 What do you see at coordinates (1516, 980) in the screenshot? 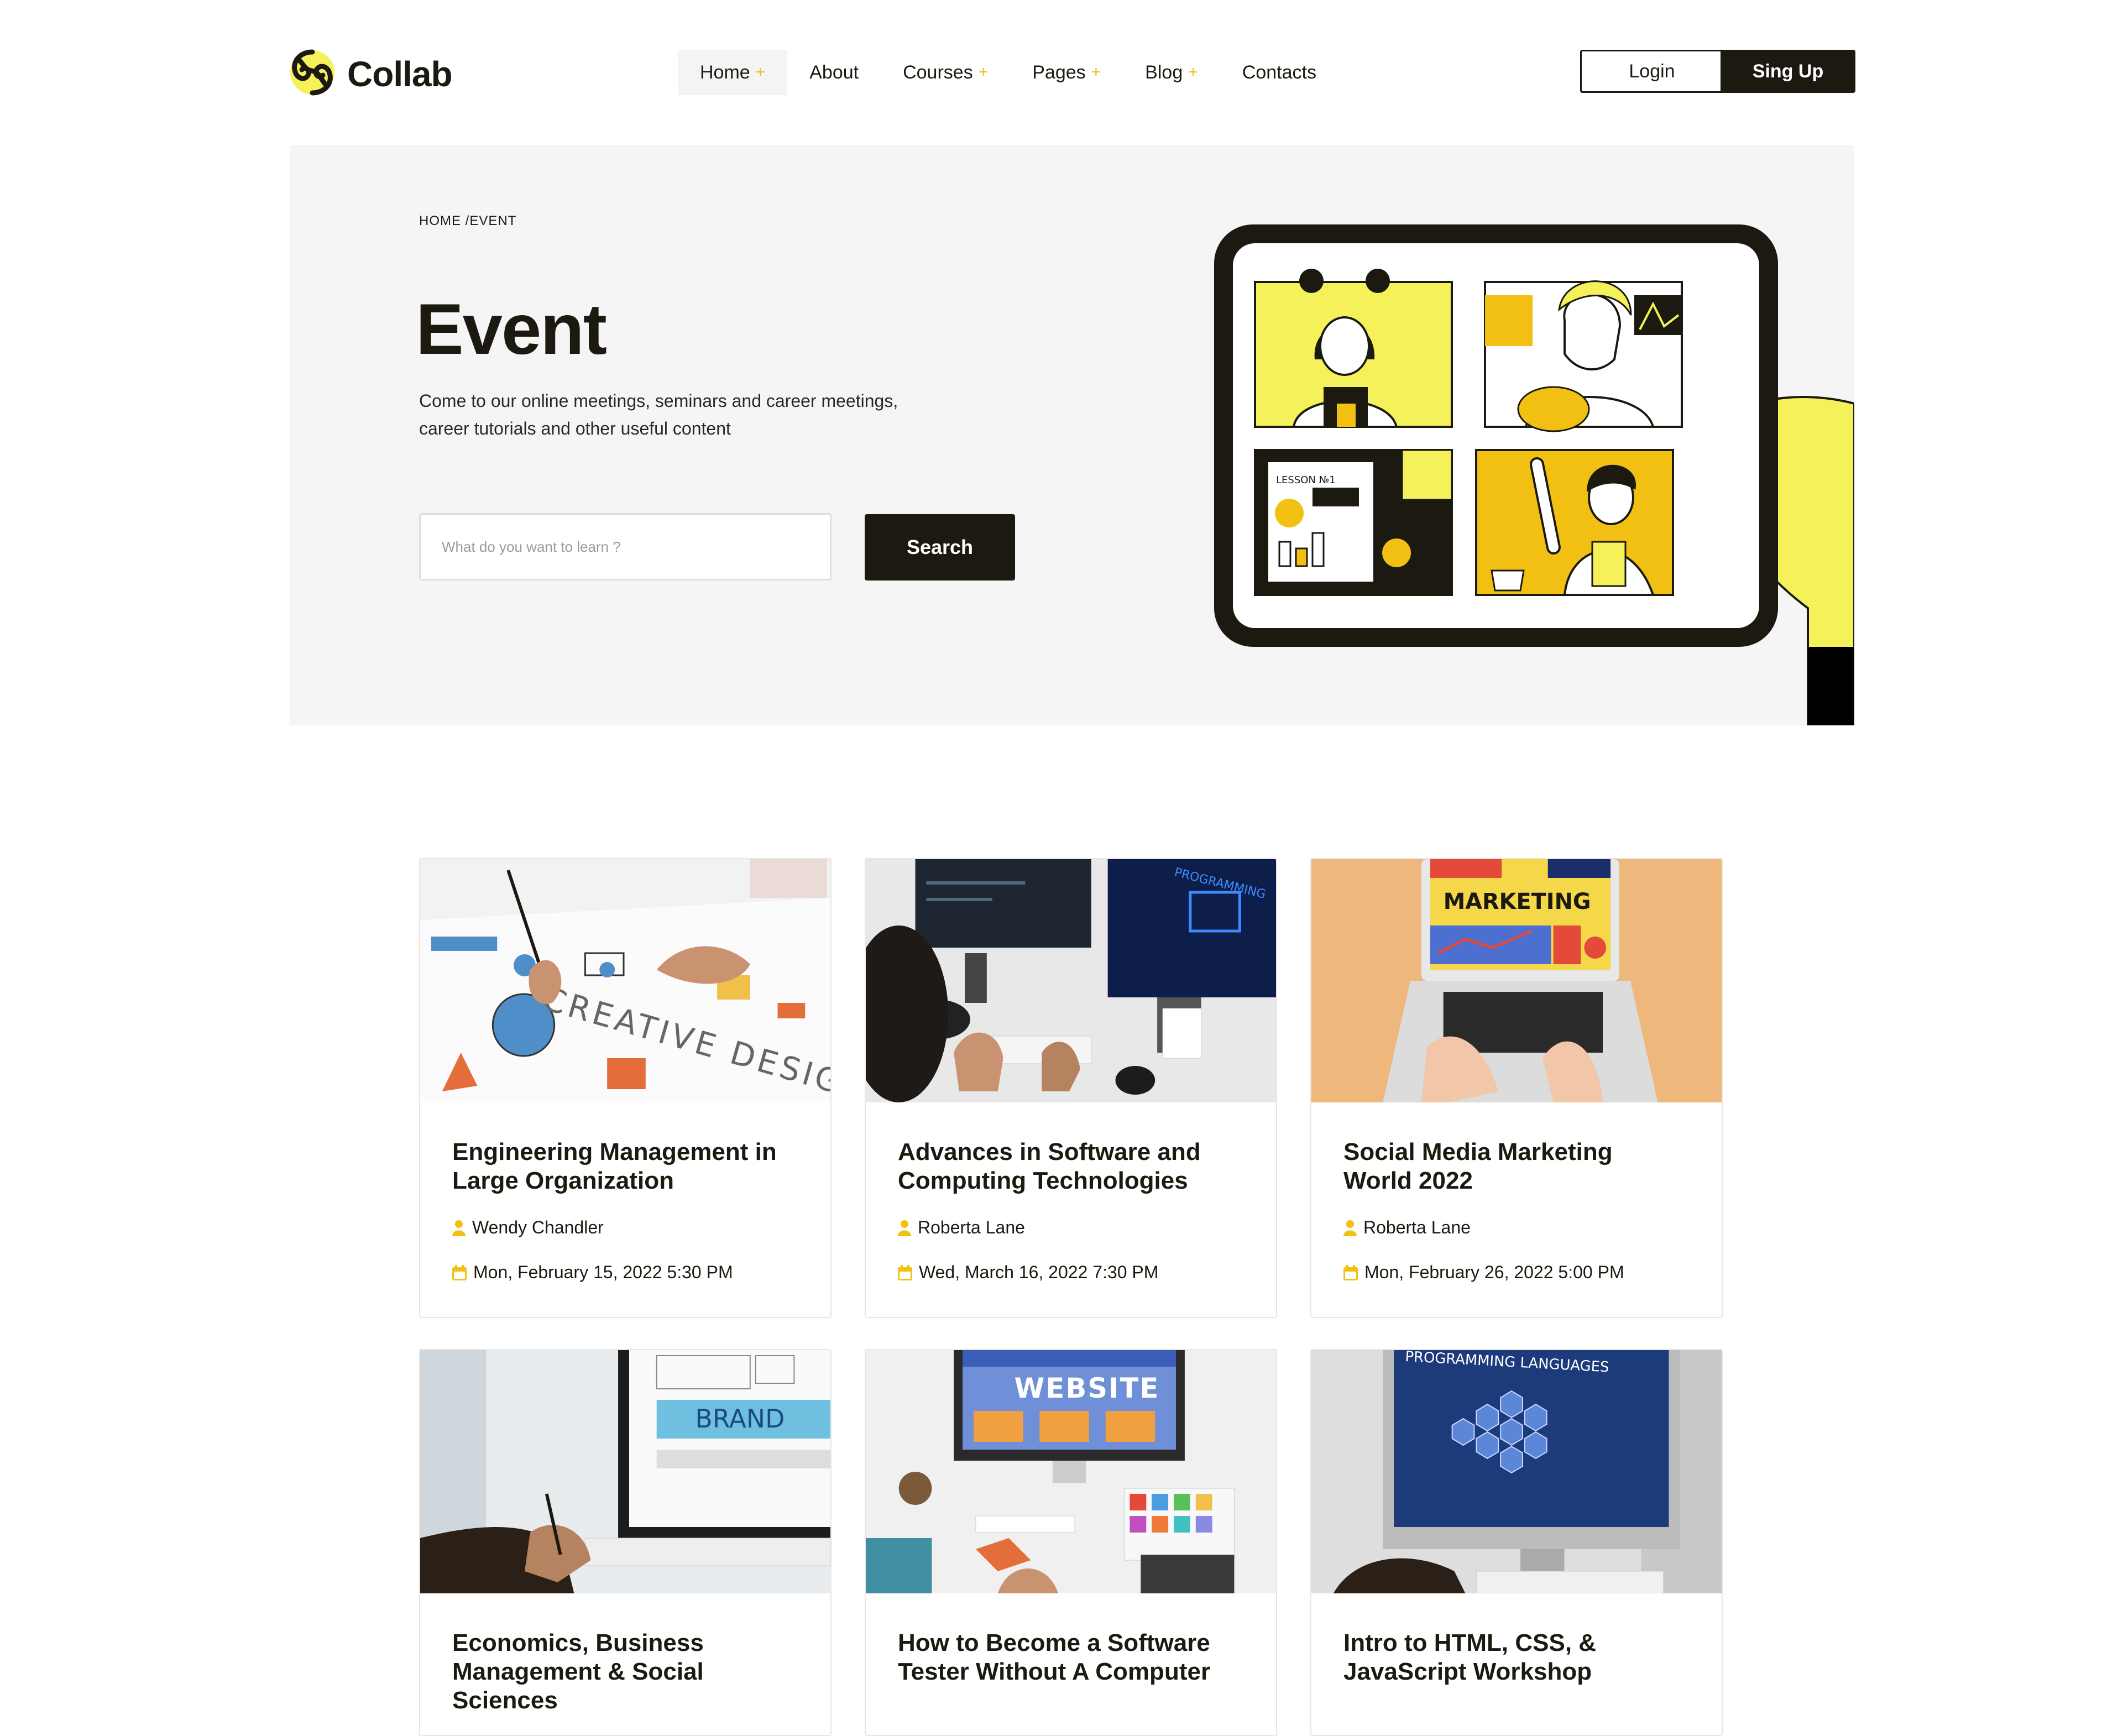
I see `event-image-marketing: MARKETING` at bounding box center [1516, 980].